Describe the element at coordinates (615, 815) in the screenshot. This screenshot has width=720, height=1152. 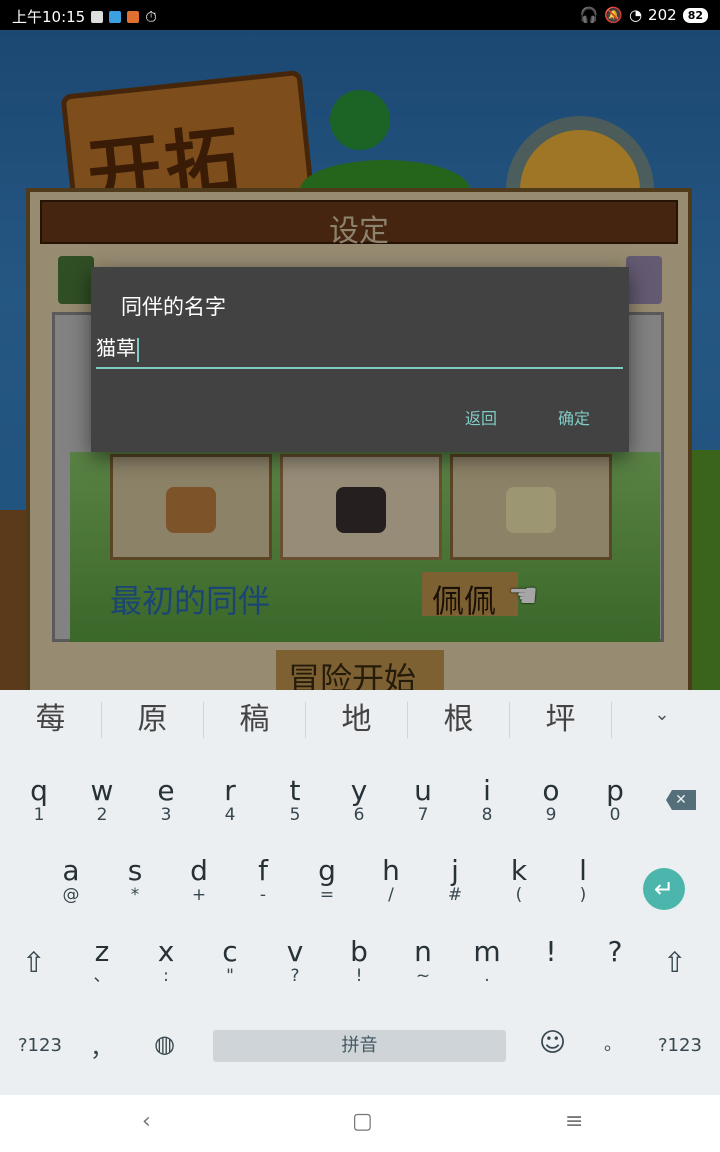
I see `key-sub-label: 0` at that location.